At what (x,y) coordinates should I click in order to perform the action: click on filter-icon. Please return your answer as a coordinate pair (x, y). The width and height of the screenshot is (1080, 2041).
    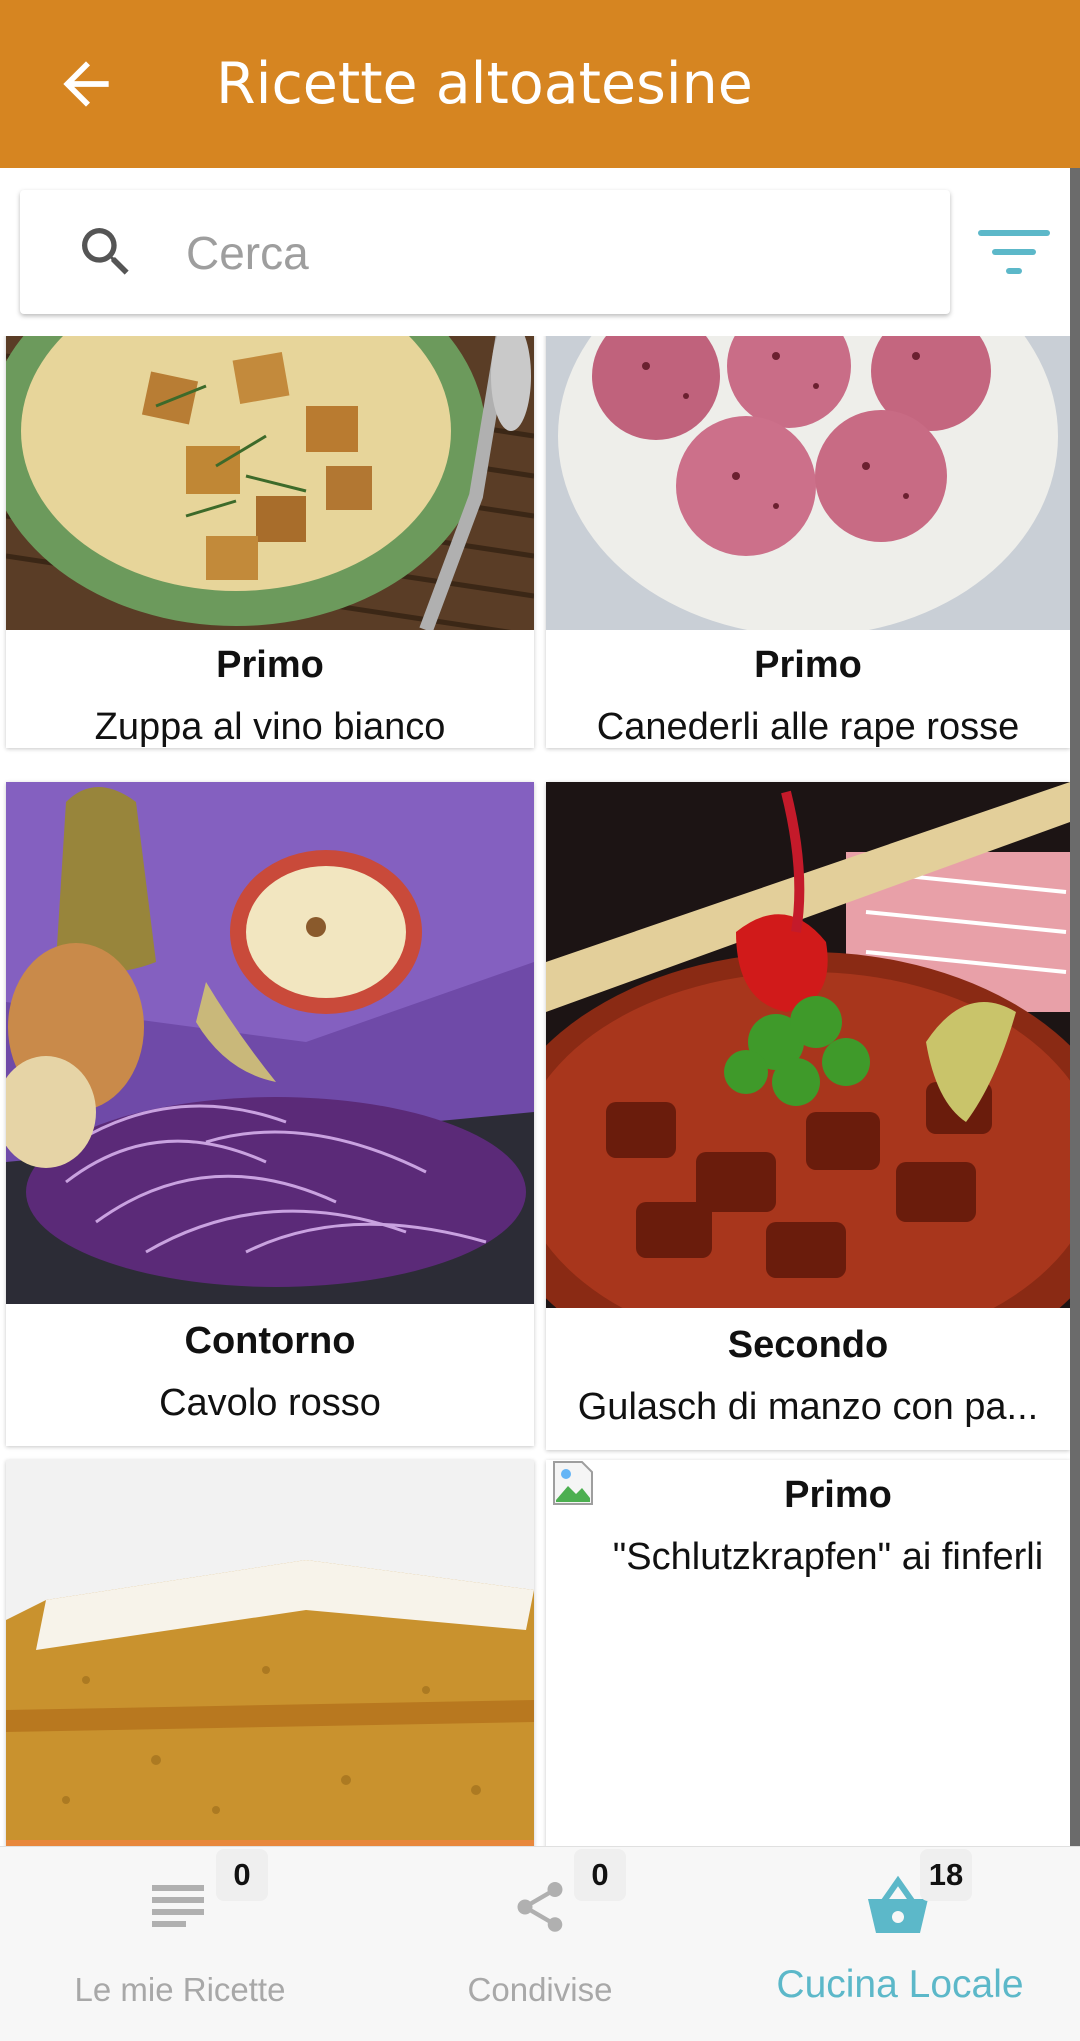
    Looking at the image, I should click on (1014, 252).